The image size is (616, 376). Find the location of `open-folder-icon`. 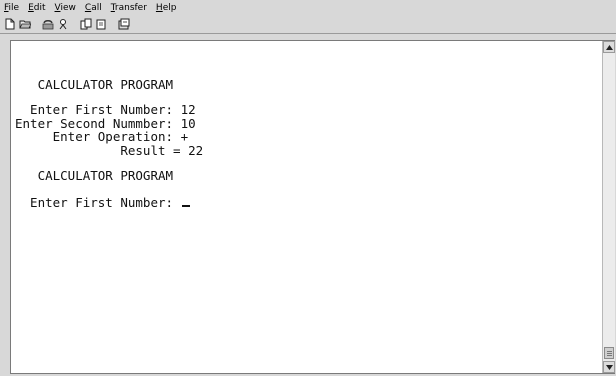

open-folder-icon is located at coordinates (24, 24).